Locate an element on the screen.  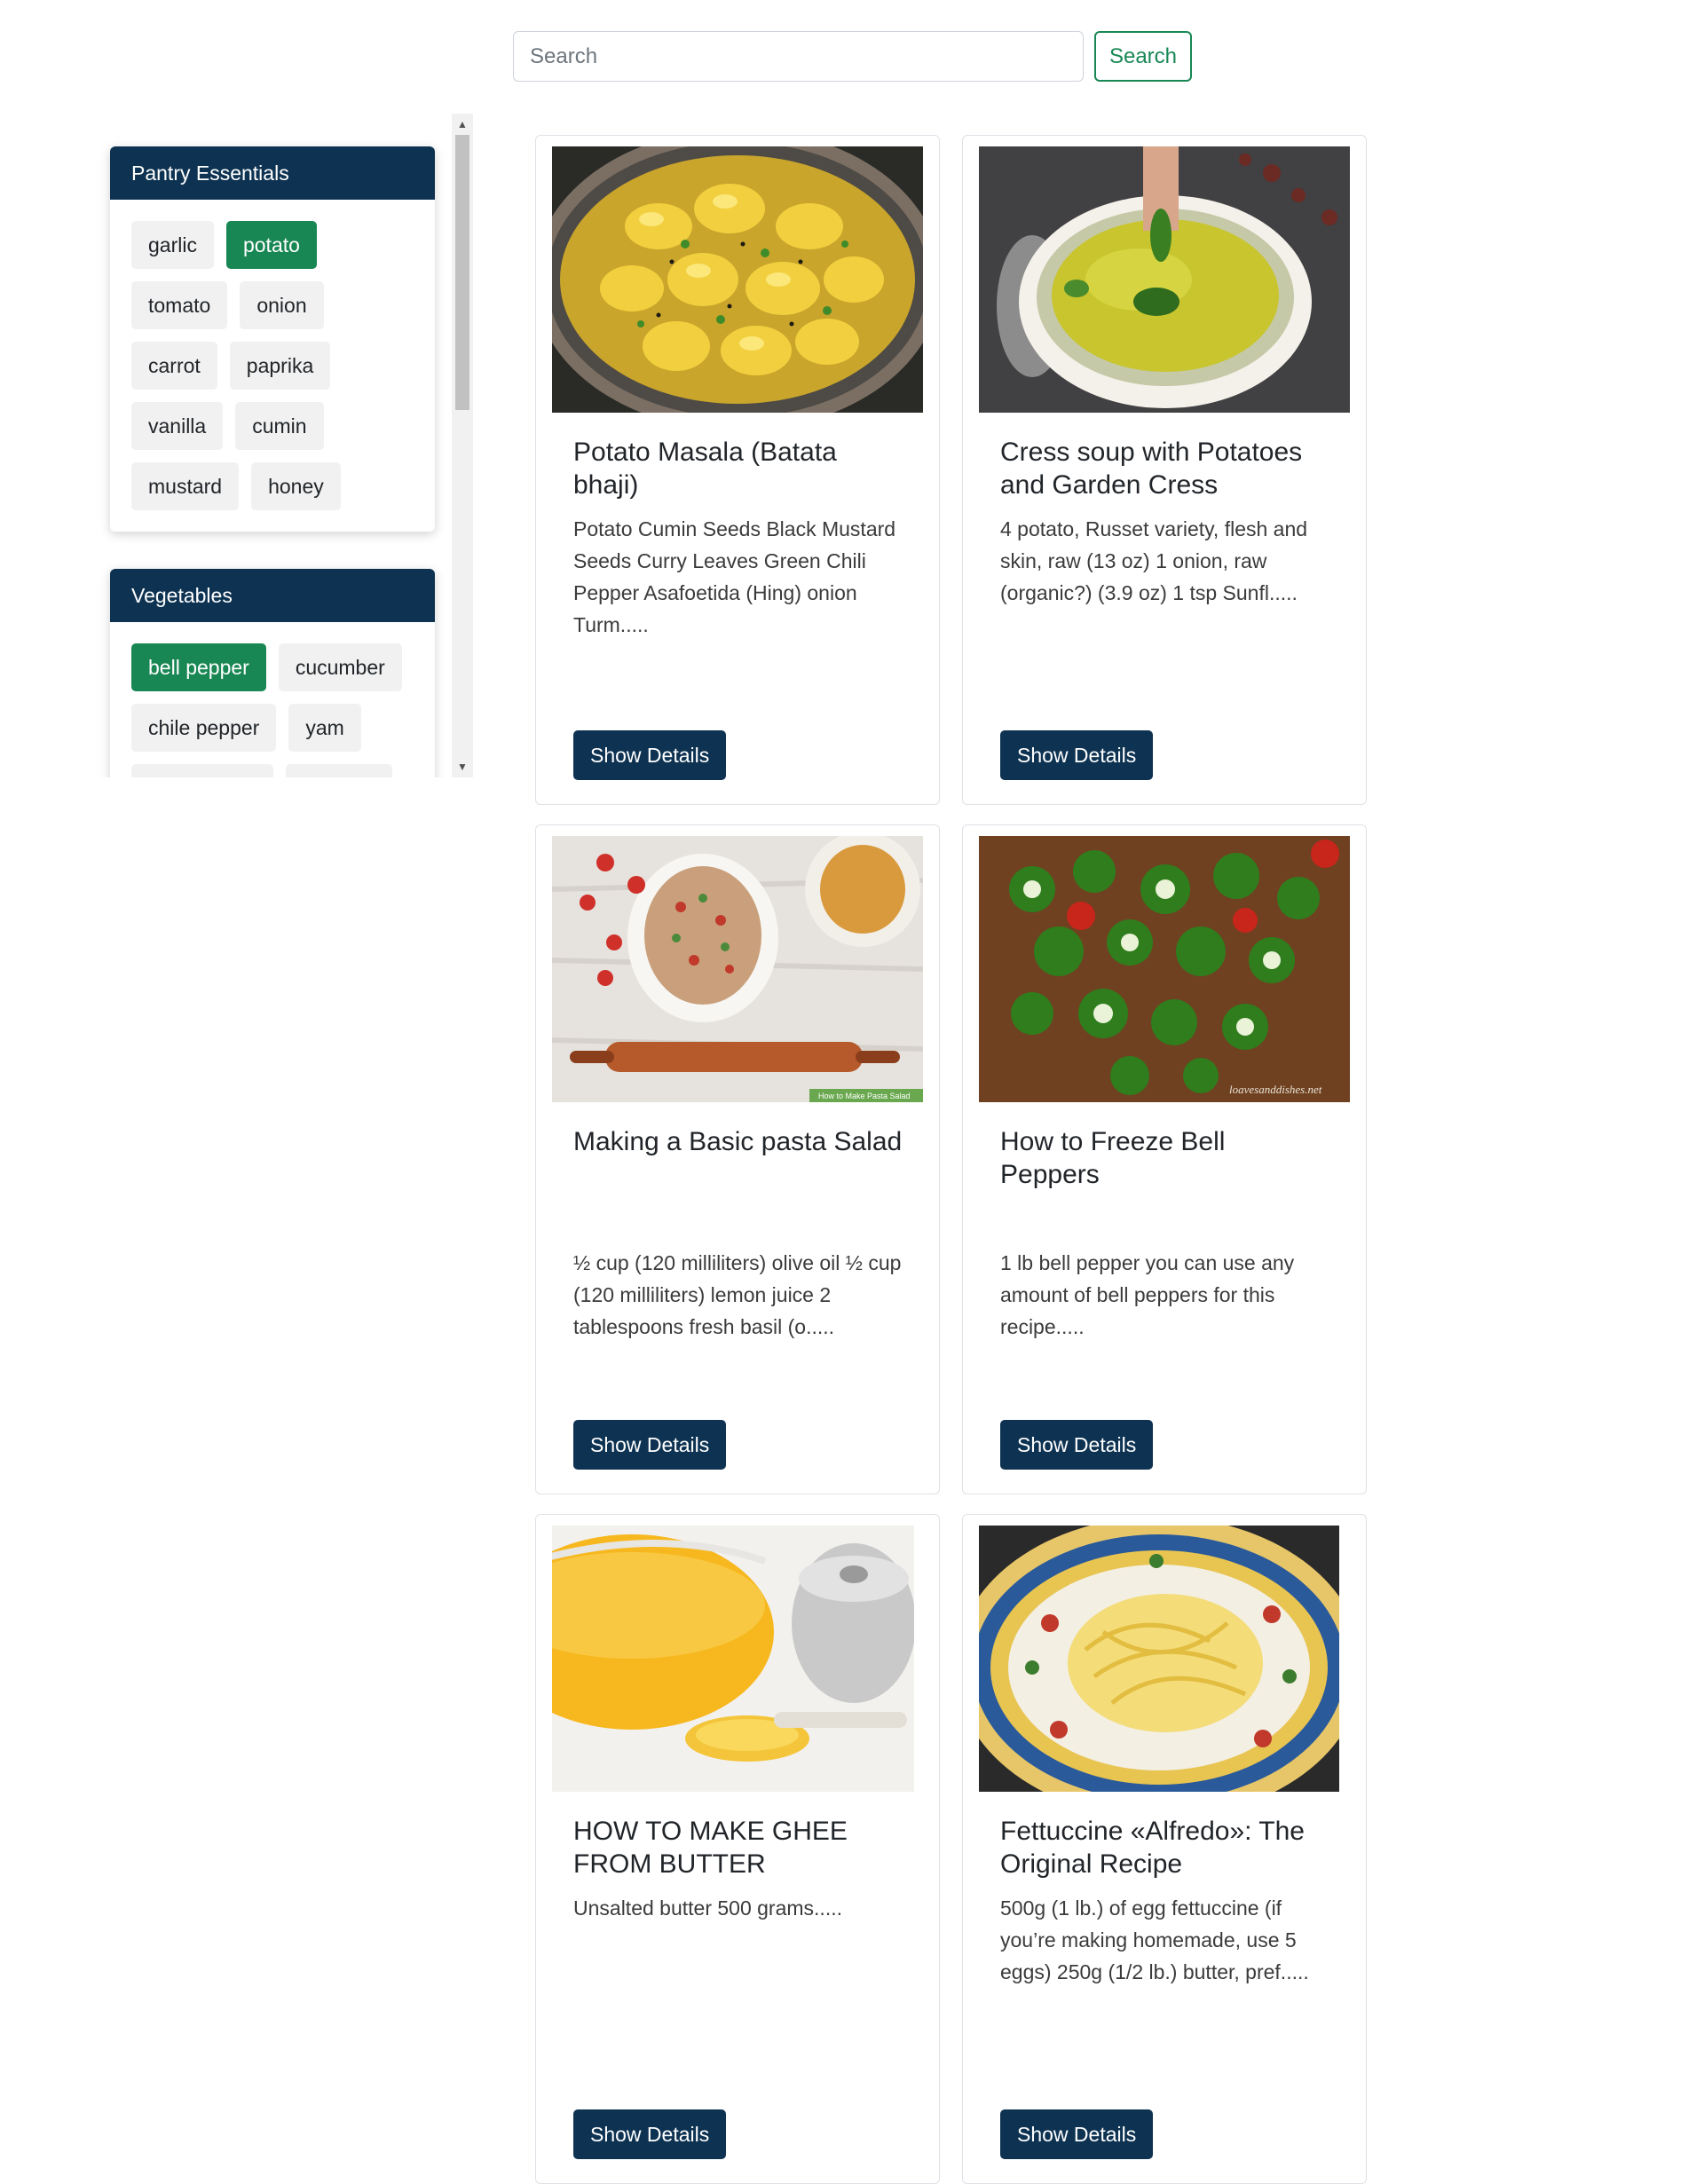
pasta-salad-photo: How to Make Pasta Salad is located at coordinates (737, 969).